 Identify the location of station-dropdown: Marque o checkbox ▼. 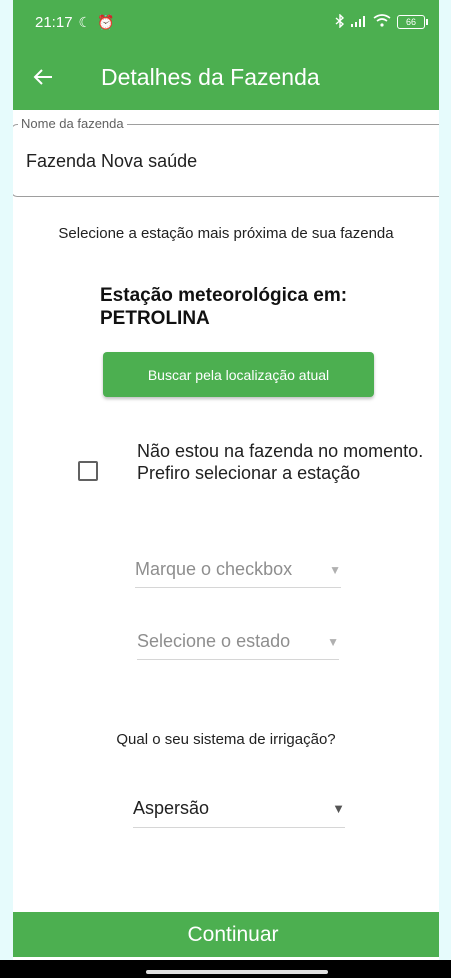
(238, 570).